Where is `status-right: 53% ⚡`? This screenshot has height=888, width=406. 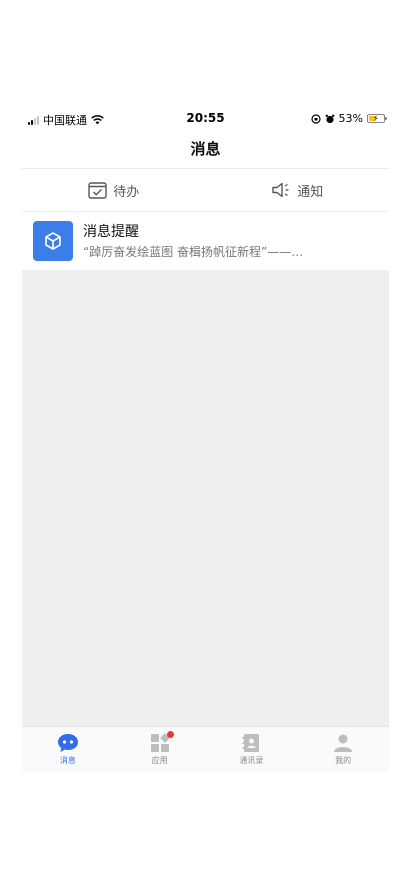
status-right: 53% ⚡ is located at coordinates (348, 118).